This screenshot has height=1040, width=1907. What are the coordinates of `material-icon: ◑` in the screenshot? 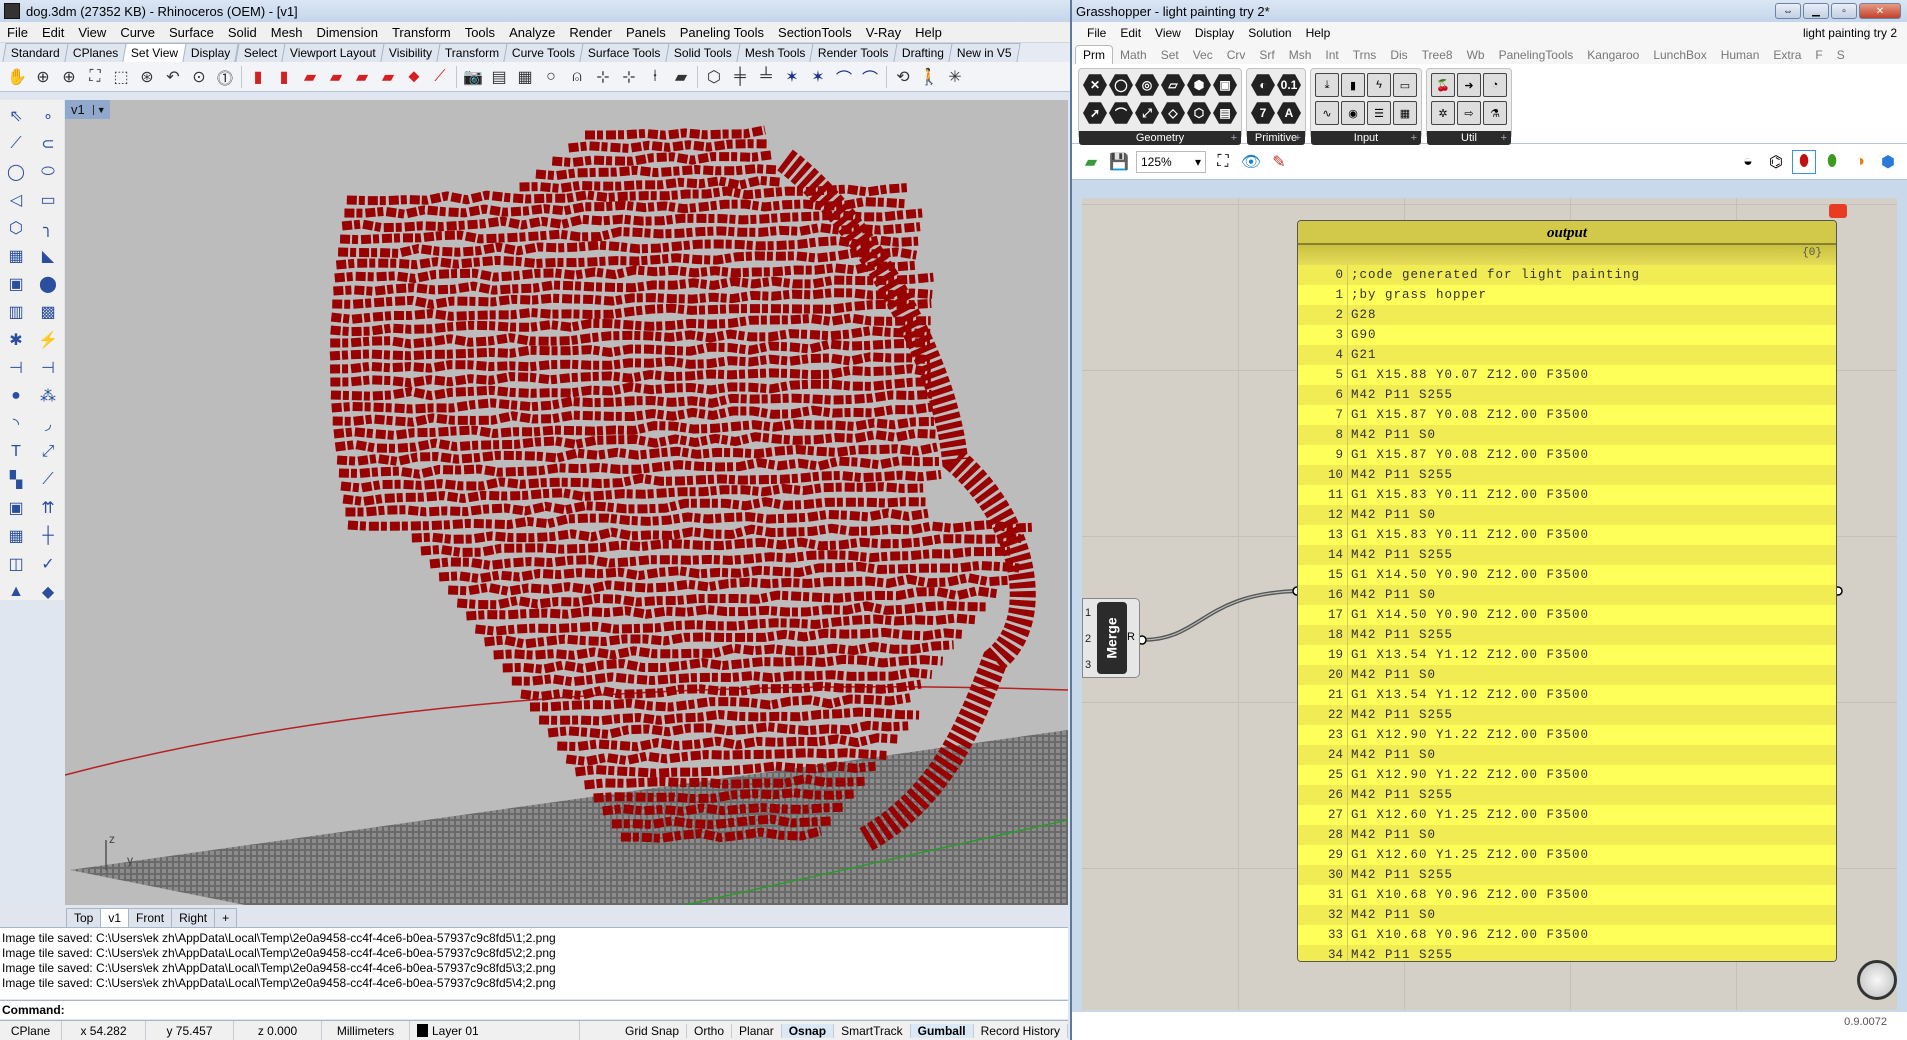 It's located at (1860, 162).